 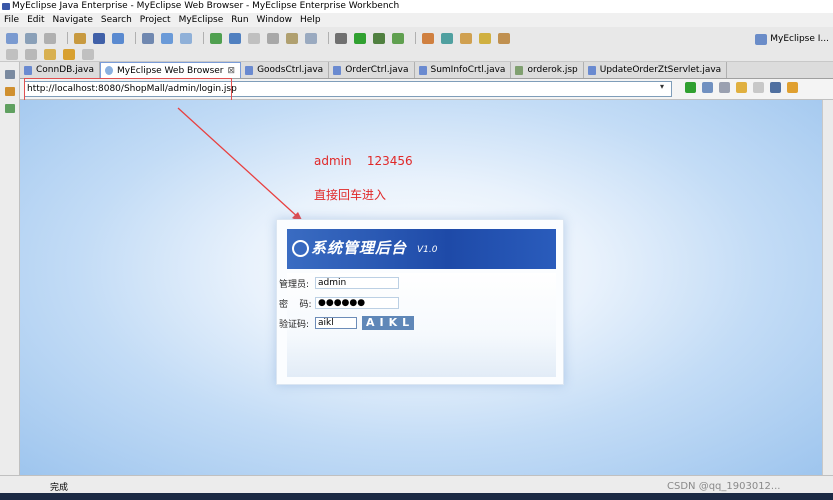 I want to click on go-icon, so click(x=690, y=87).